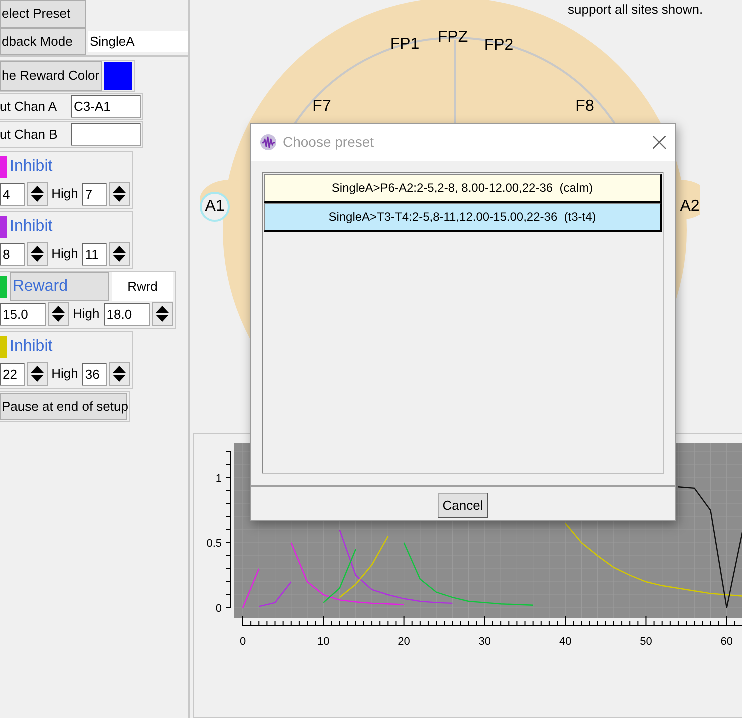  Describe the element at coordinates (219, 609) in the screenshot. I see `y-tick-label: 0` at that location.